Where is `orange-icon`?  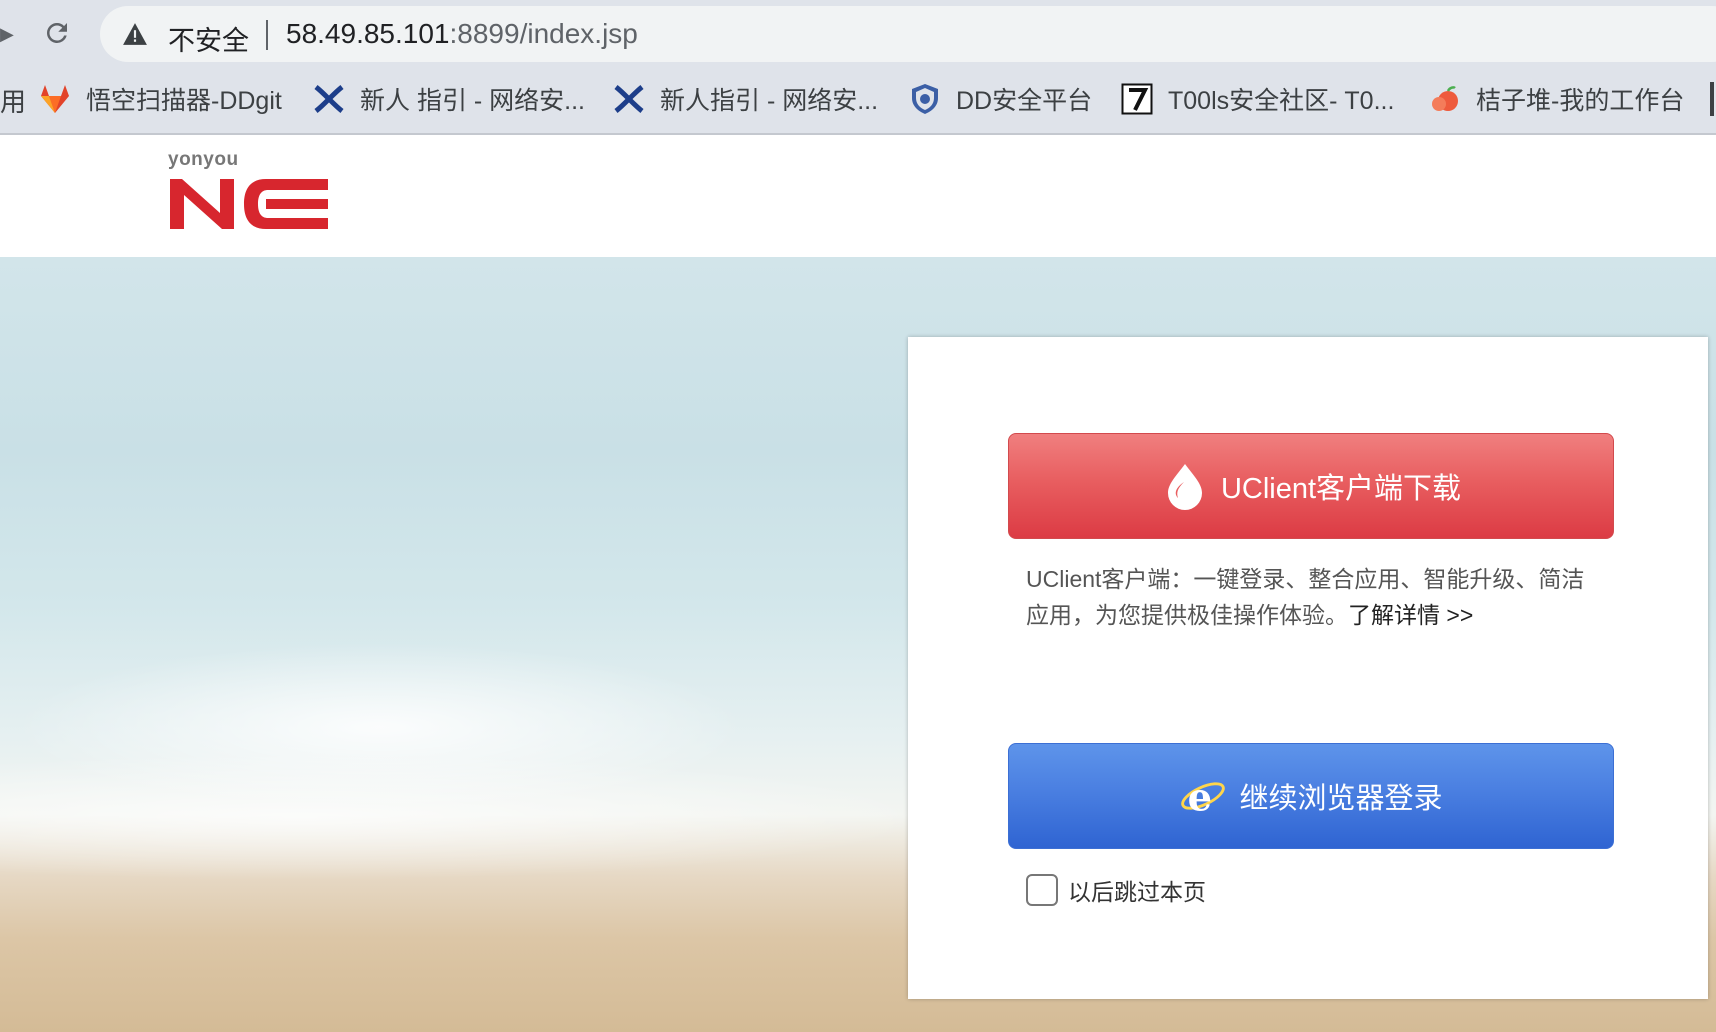 orange-icon is located at coordinates (1445, 99).